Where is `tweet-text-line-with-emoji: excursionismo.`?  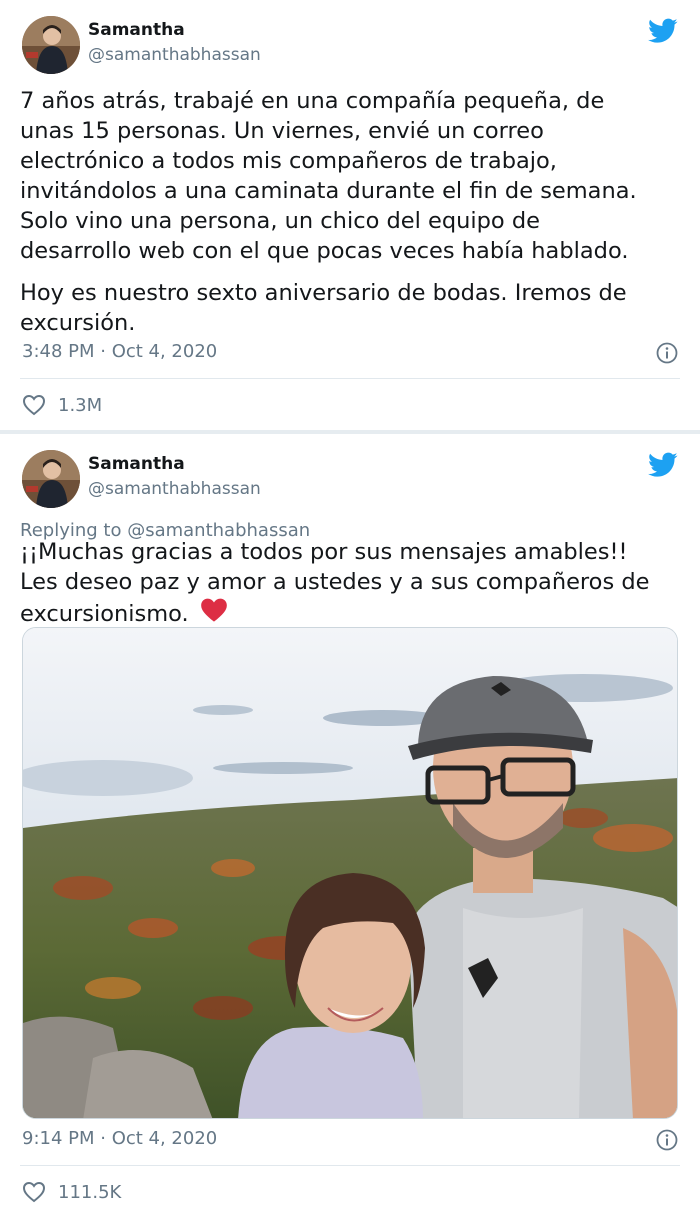 tweet-text-line-with-emoji: excursionismo. is located at coordinates (350, 613).